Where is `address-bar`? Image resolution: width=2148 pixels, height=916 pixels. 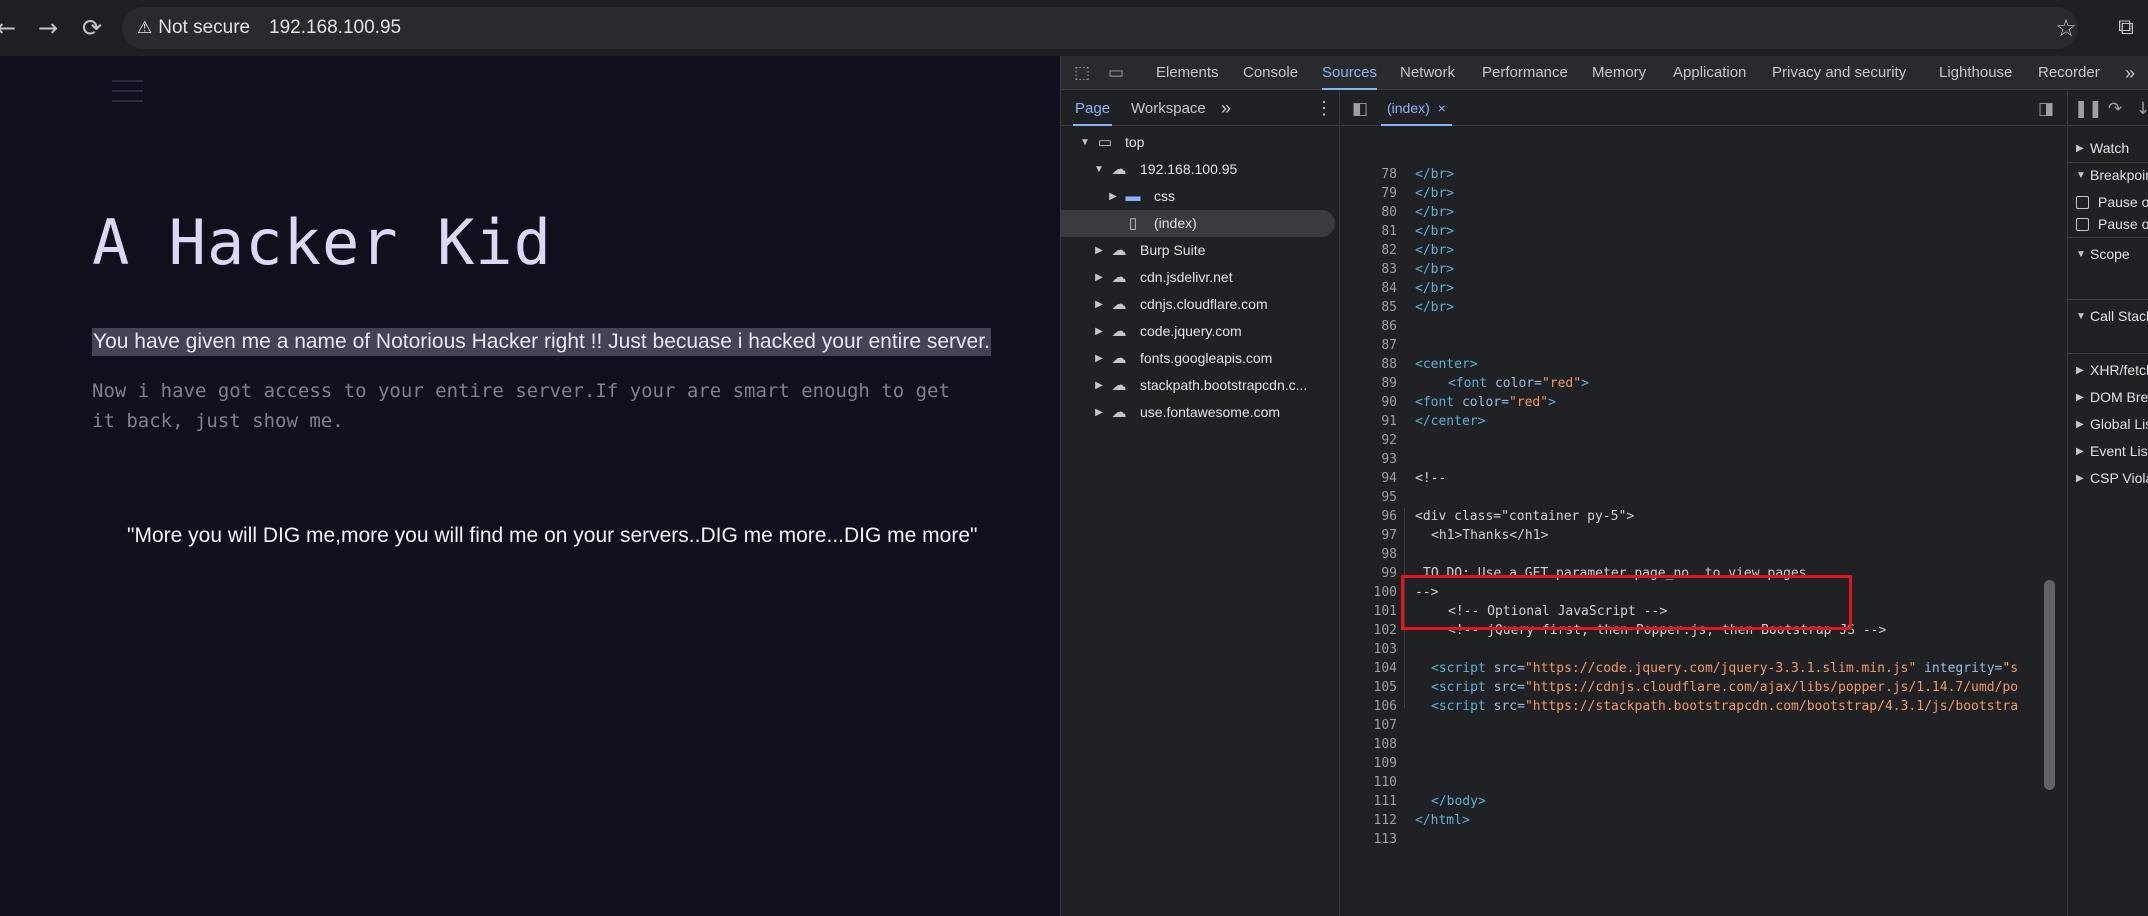 address-bar is located at coordinates (1100, 28).